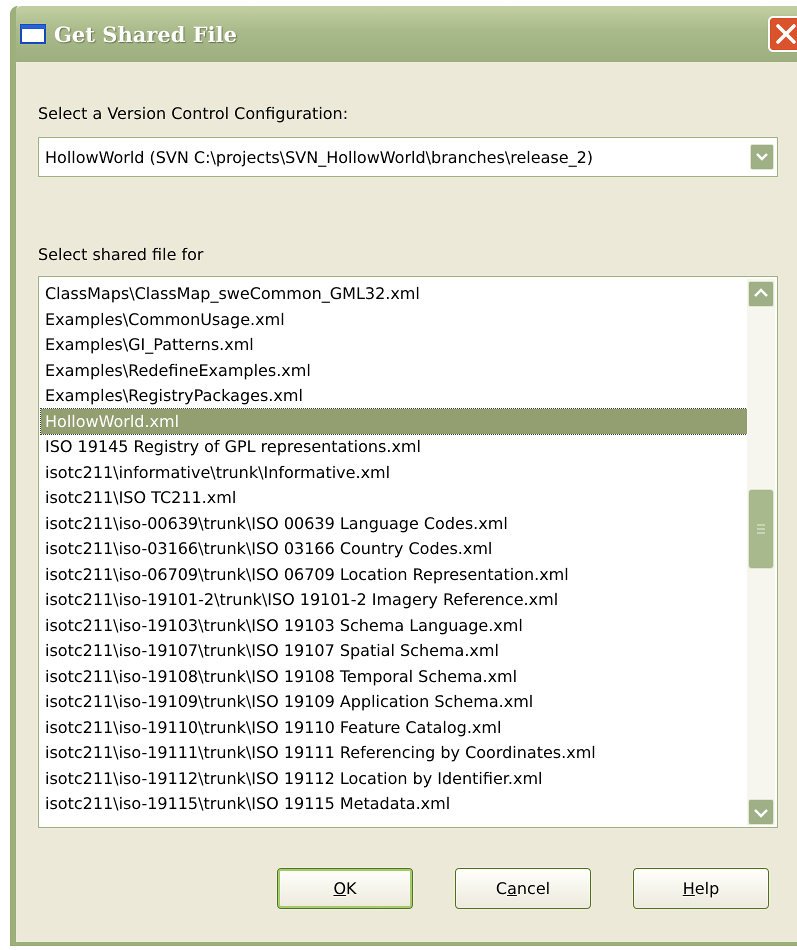 The image size is (797, 950). What do you see at coordinates (394, 803) in the screenshot?
I see `file-list-item: isotc211\iso-19115\trunk\ISO 19115 Metadata.xml` at bounding box center [394, 803].